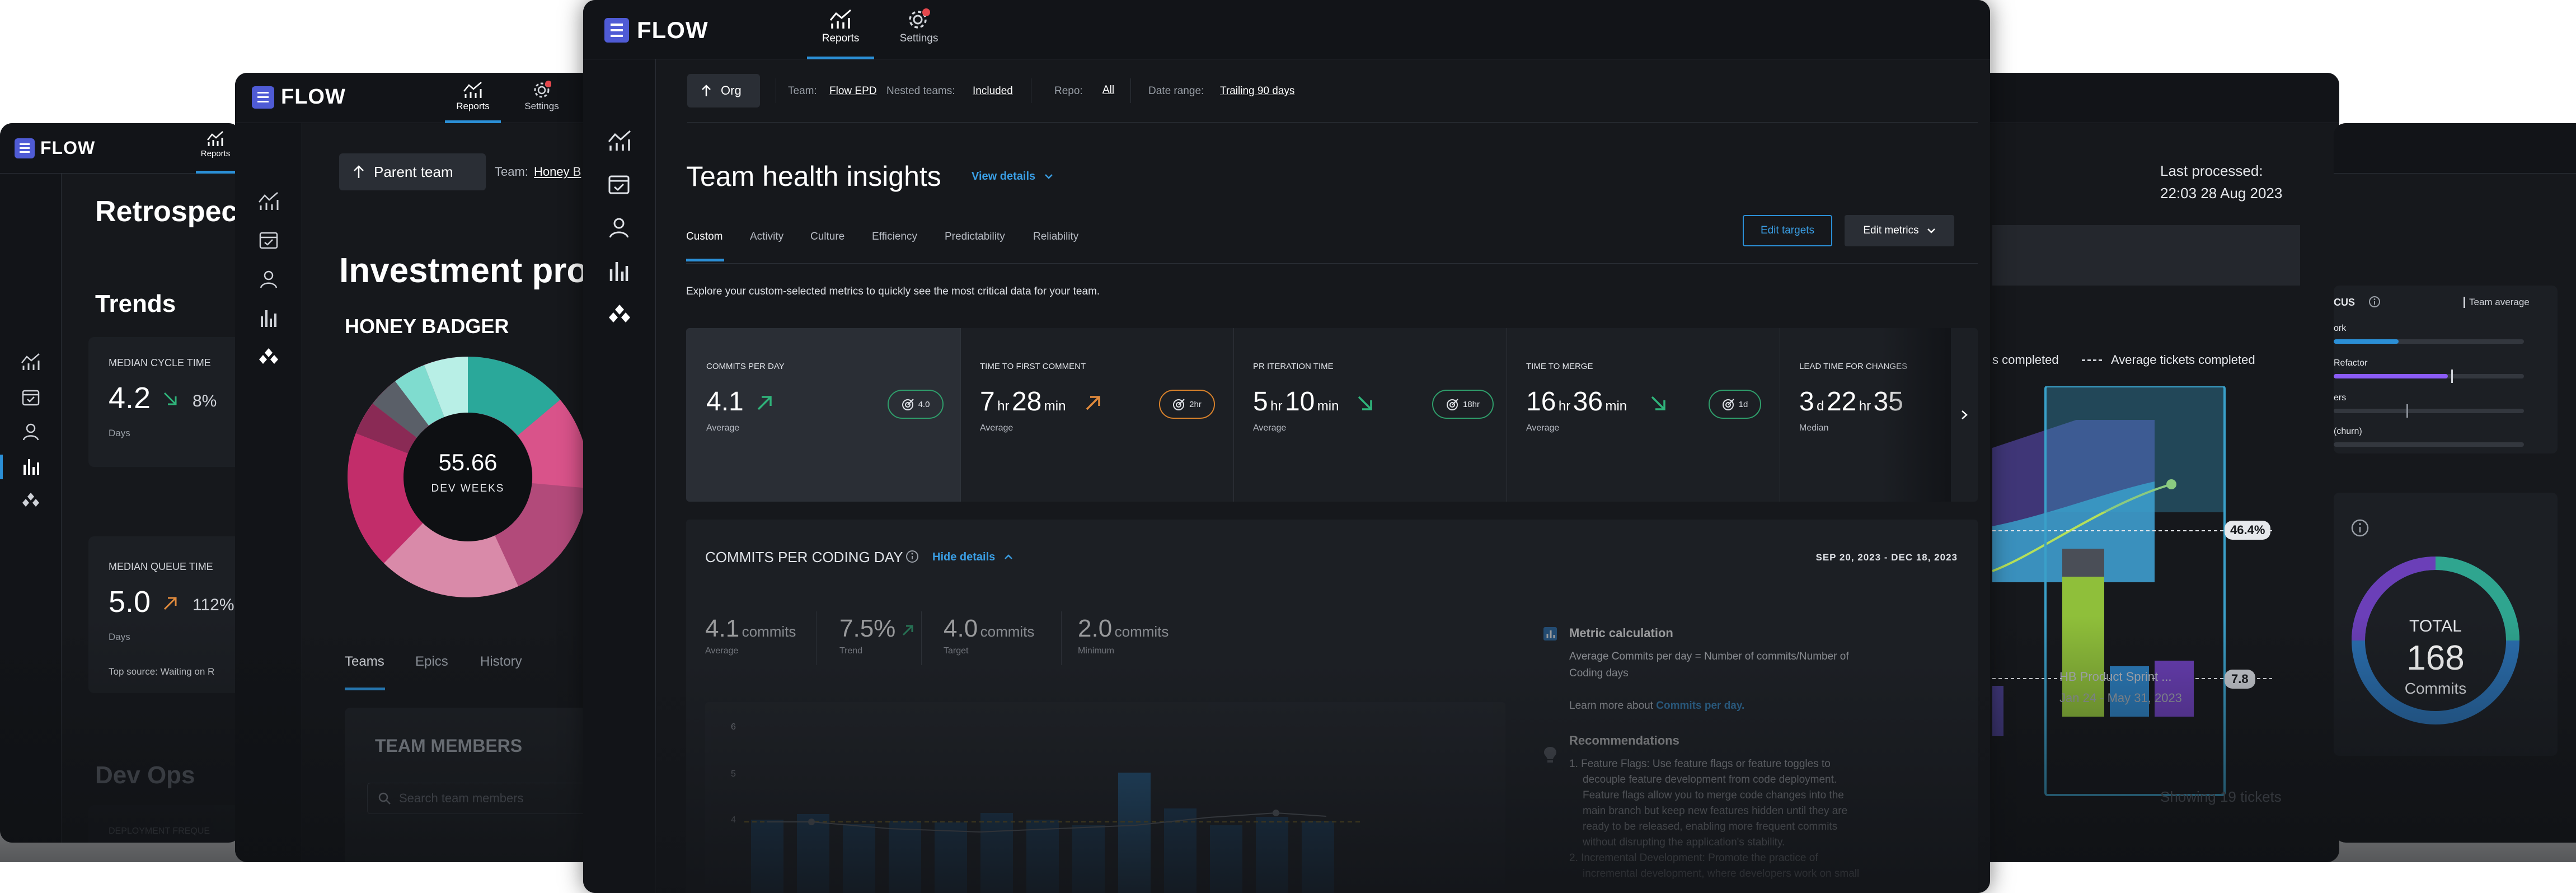 Image resolution: width=2576 pixels, height=893 pixels. I want to click on trend-down-green-icon, so click(1658, 403).